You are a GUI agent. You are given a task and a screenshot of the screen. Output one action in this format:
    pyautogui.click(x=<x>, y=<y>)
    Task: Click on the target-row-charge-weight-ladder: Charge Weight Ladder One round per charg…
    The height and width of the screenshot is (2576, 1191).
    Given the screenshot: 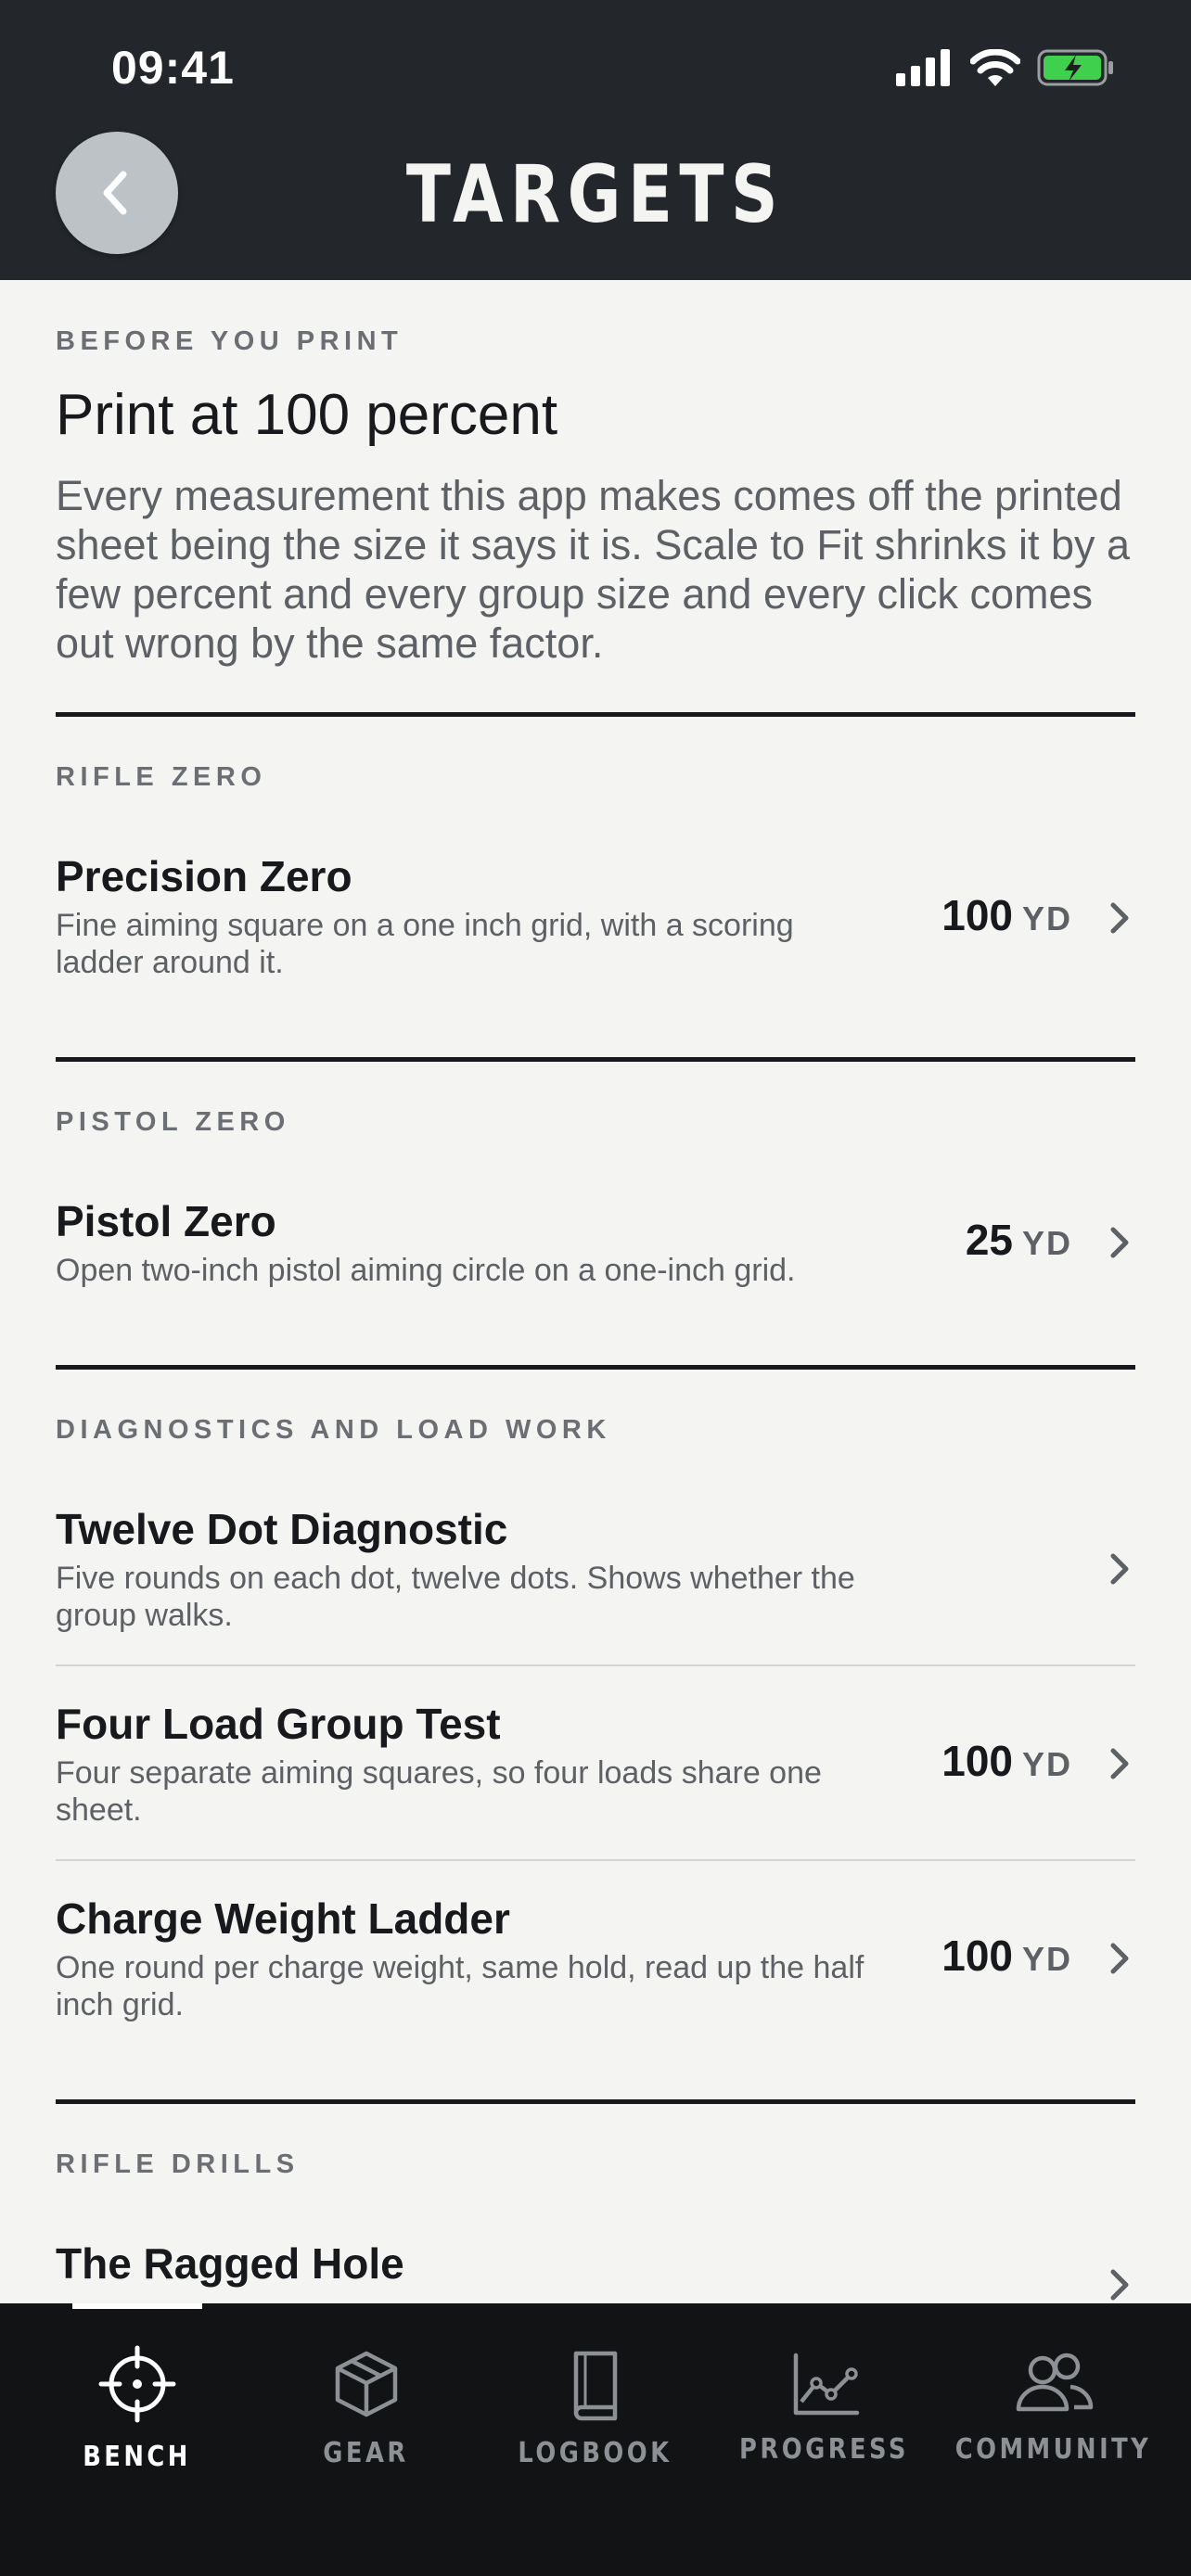 What is the action you would take?
    pyautogui.click(x=595, y=1964)
    